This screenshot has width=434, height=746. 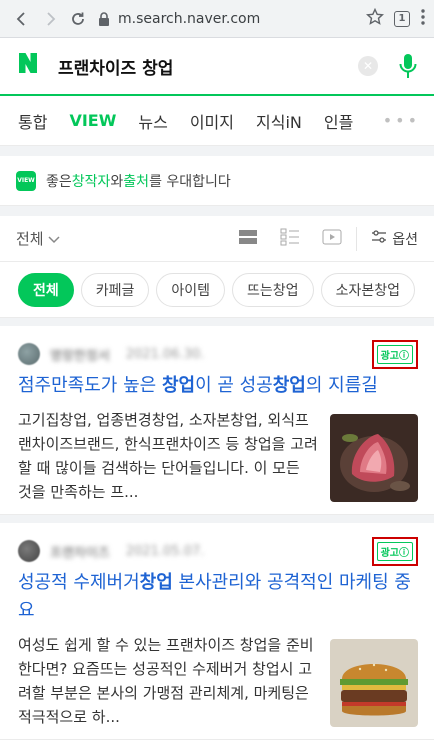 What do you see at coordinates (248, 239) in the screenshot?
I see `card-view-icon` at bounding box center [248, 239].